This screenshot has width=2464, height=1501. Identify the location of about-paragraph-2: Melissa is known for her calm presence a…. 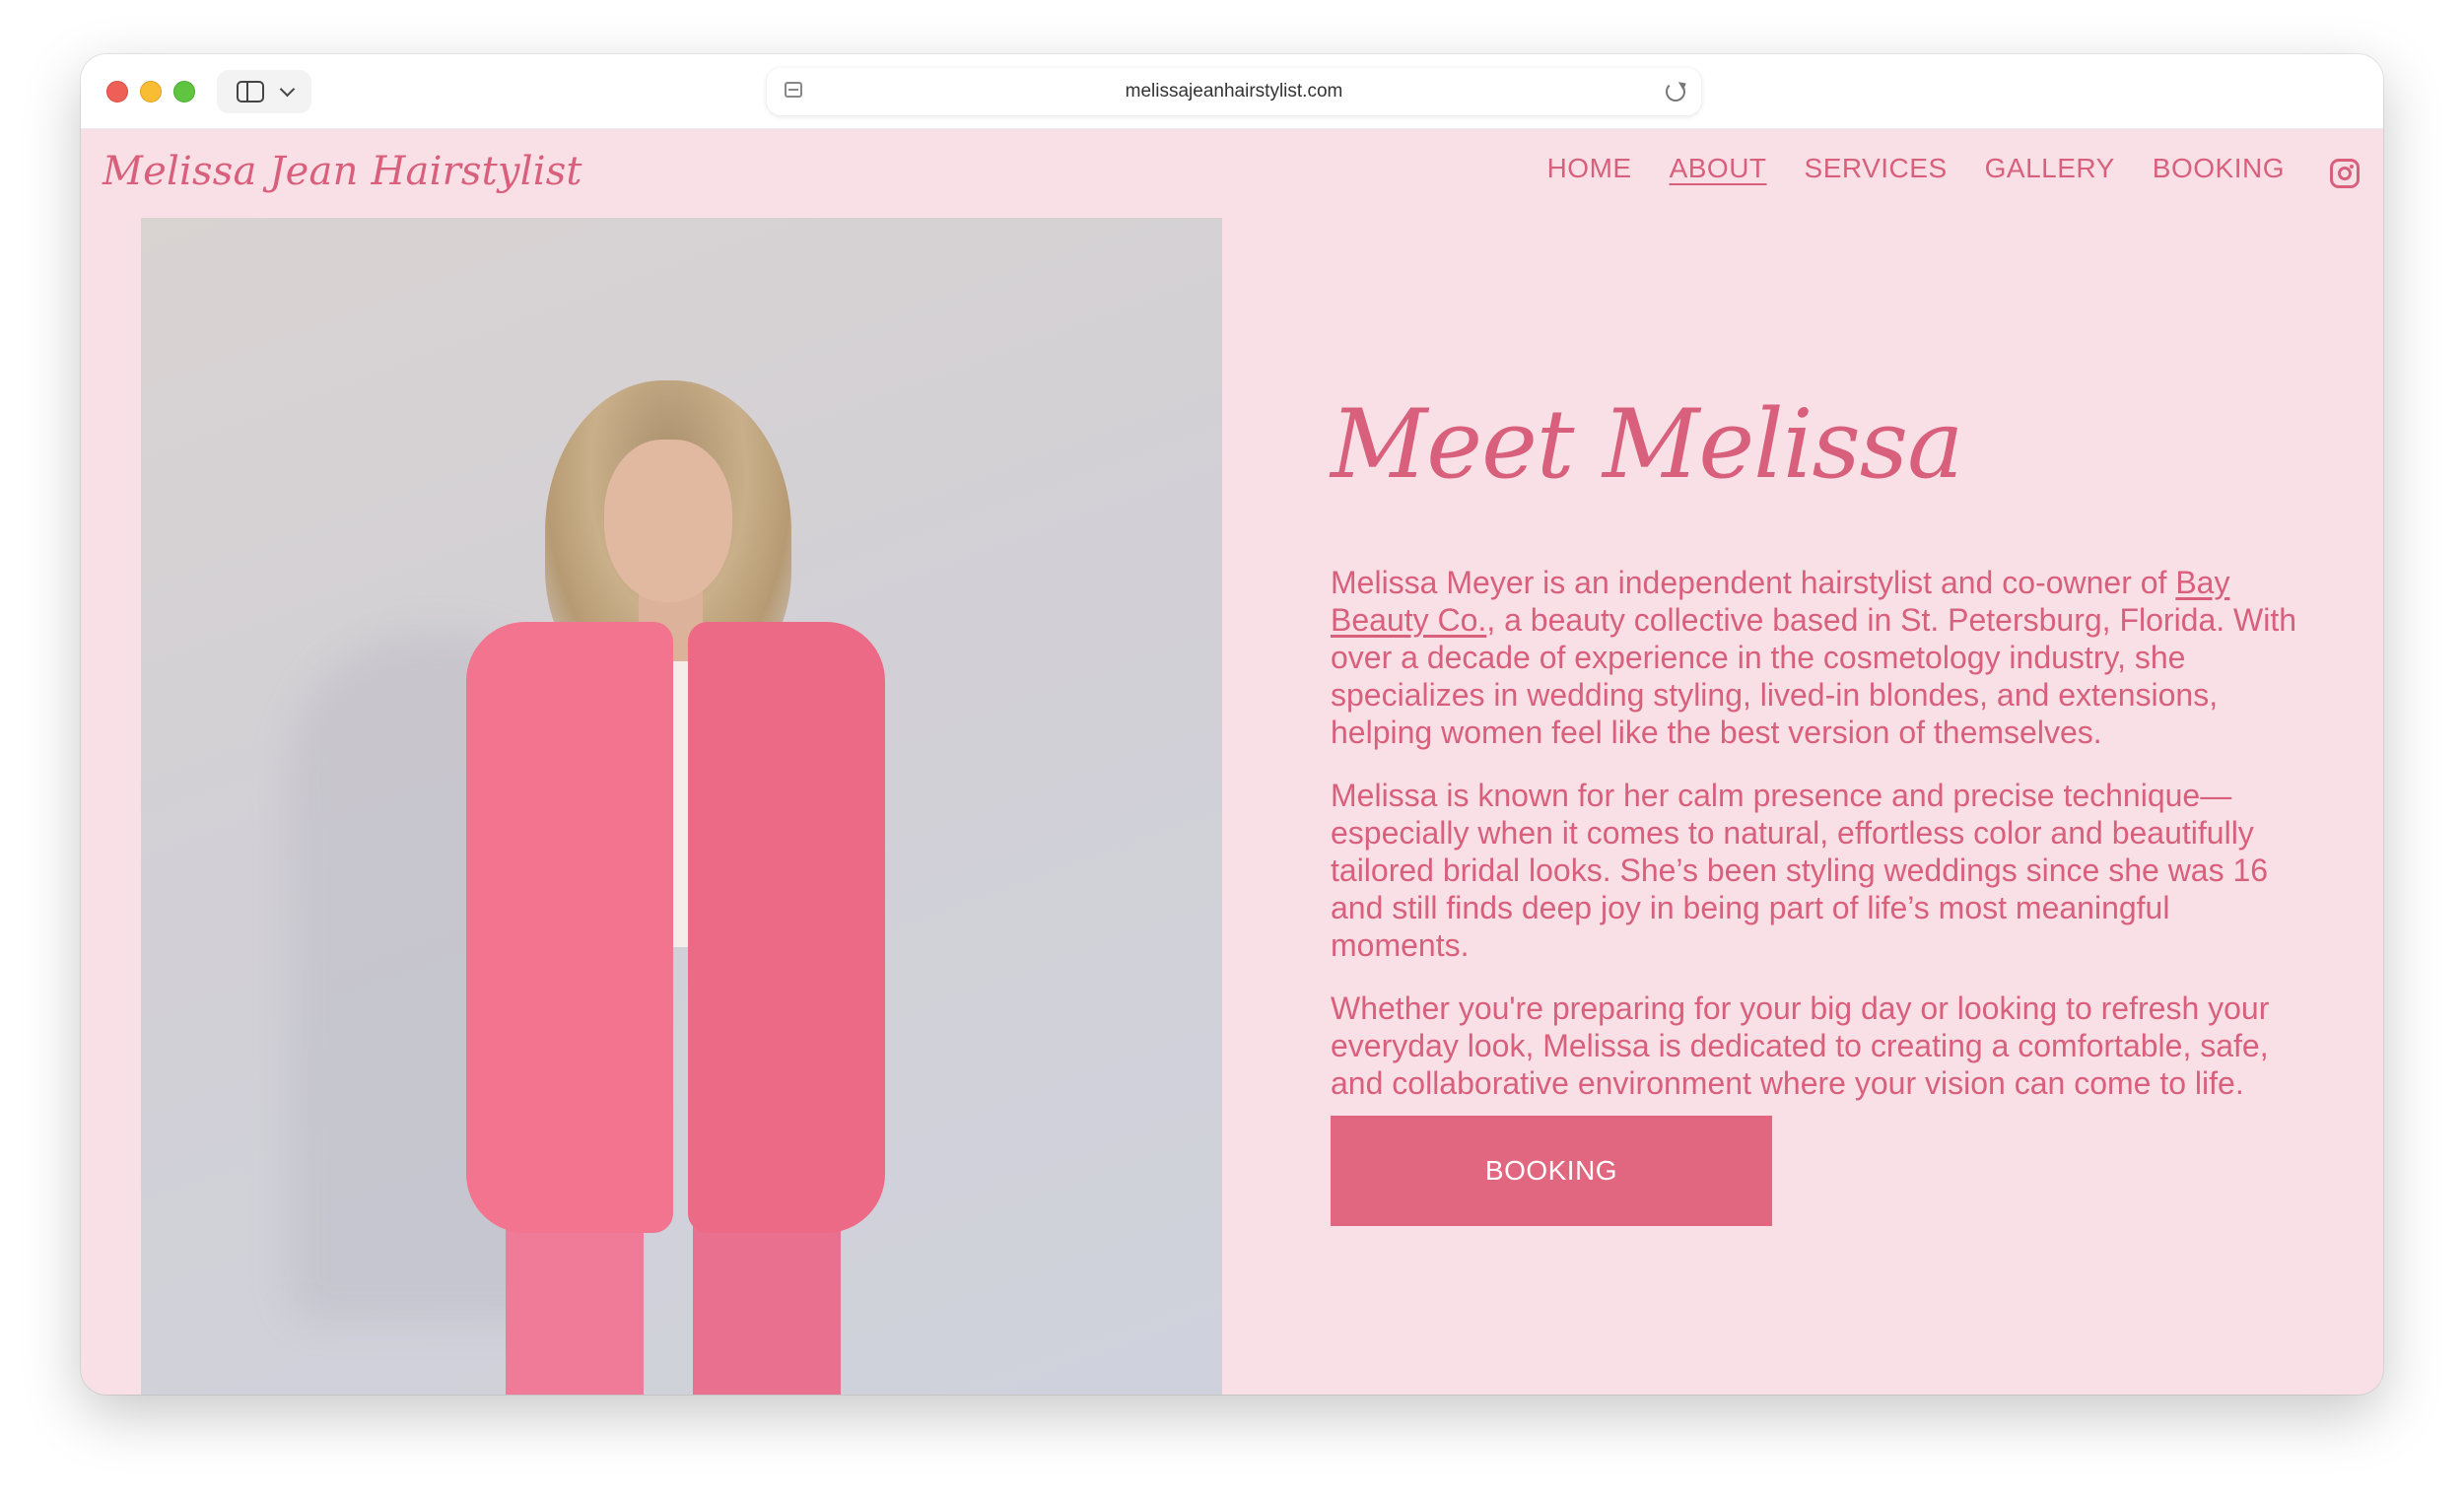
(1800, 870).